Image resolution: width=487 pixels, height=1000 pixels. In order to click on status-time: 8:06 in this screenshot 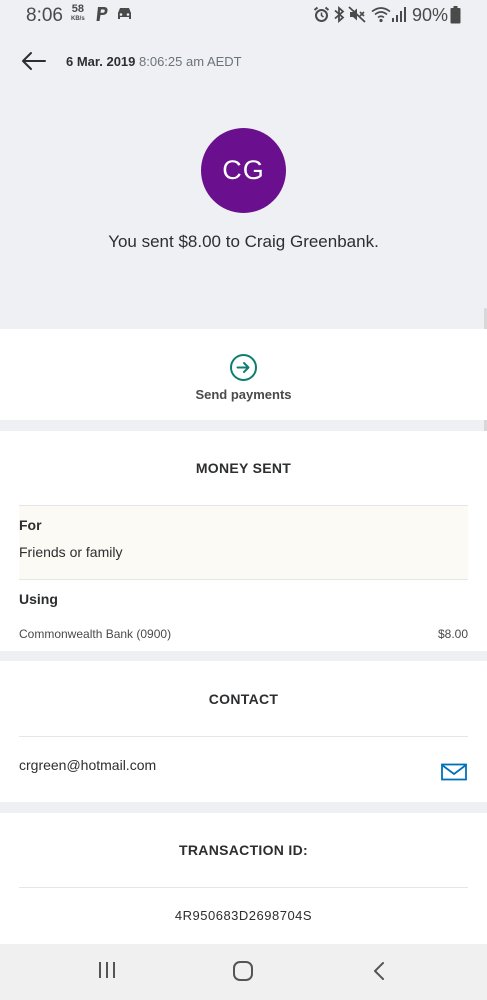, I will do `click(44, 15)`.